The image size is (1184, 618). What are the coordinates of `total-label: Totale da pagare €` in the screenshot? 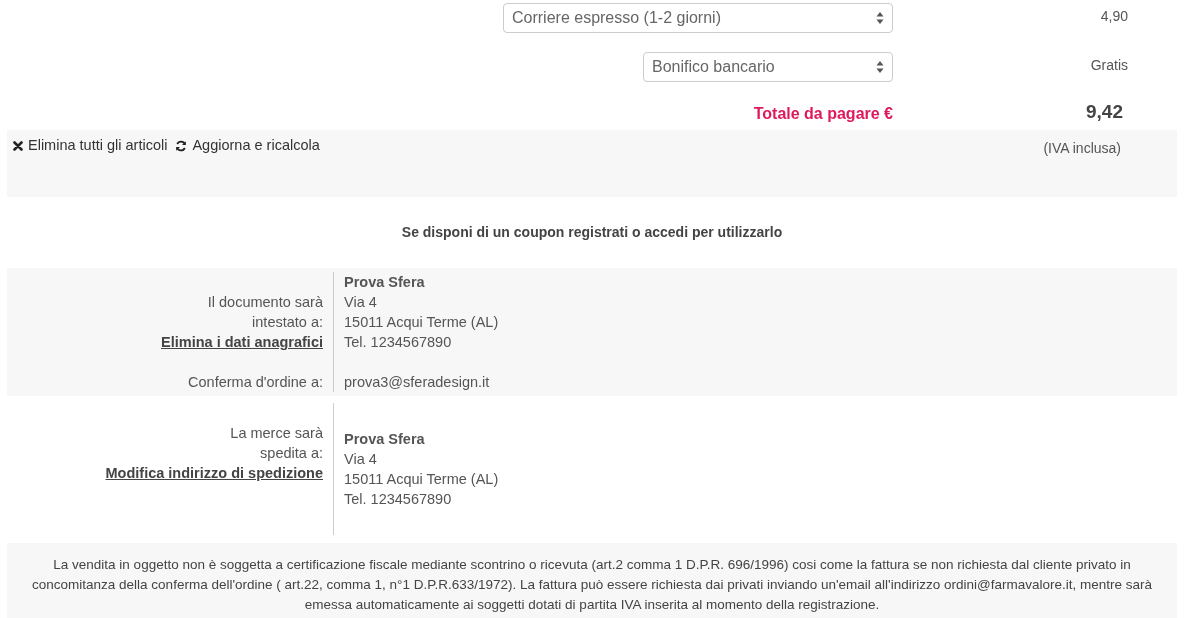 It's located at (823, 114).